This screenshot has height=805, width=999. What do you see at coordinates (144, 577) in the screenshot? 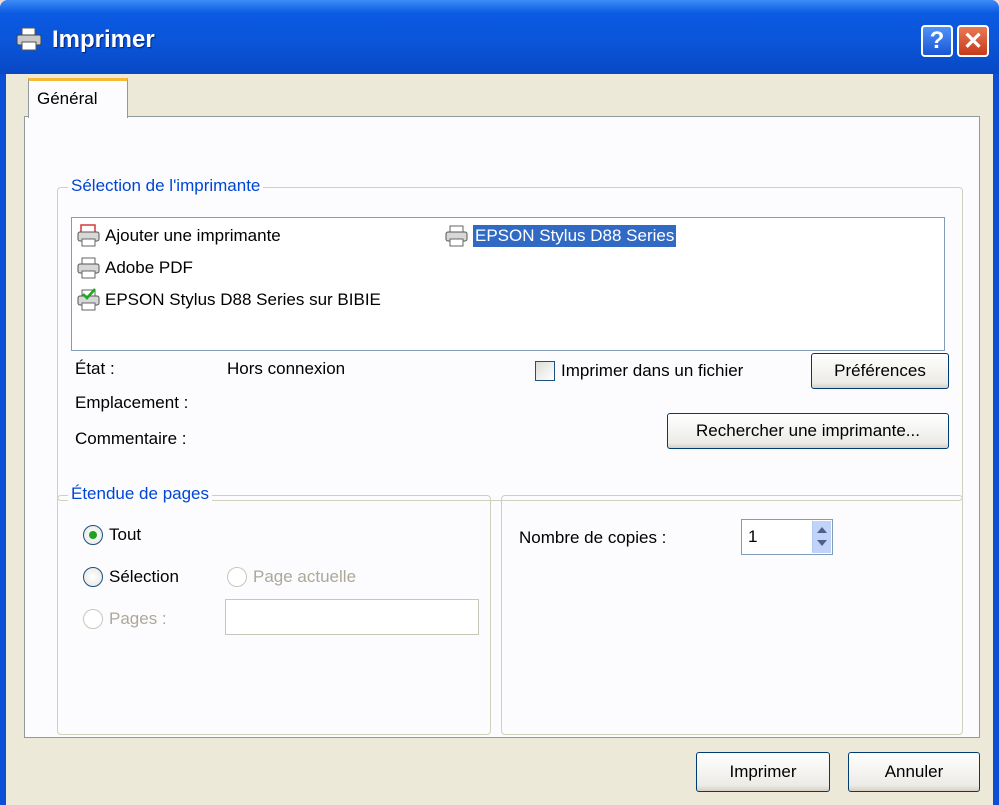
I see `radio-selection-label: Sélection` at bounding box center [144, 577].